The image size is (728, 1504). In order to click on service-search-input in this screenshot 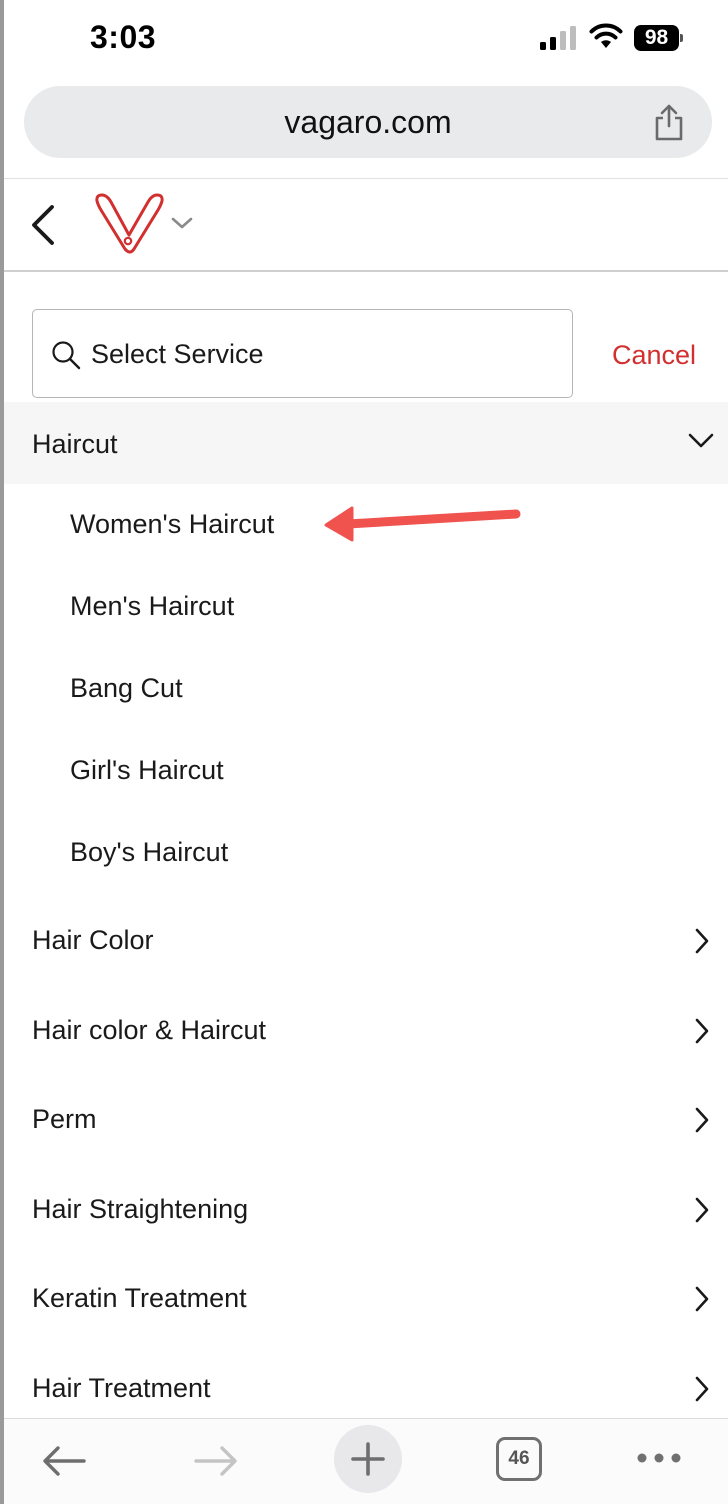, I will do `click(321, 354)`.